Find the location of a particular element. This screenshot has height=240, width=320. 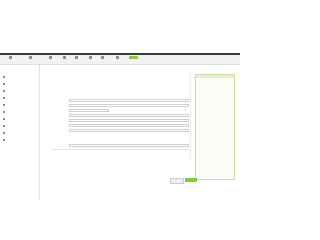

plus-icon is located at coordinates (102, 57).